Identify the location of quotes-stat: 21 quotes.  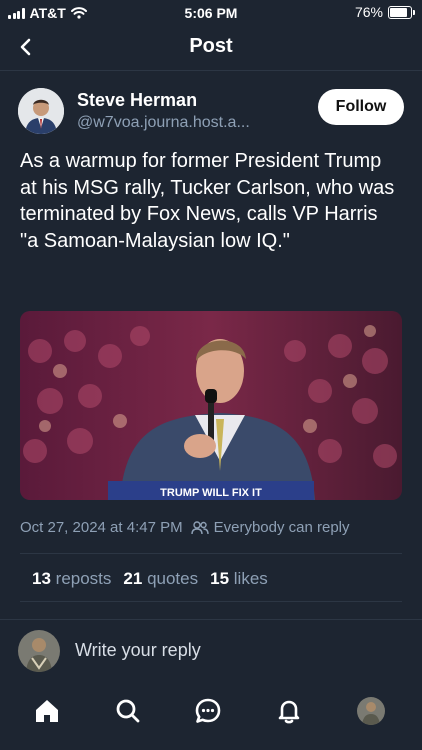
(160, 579).